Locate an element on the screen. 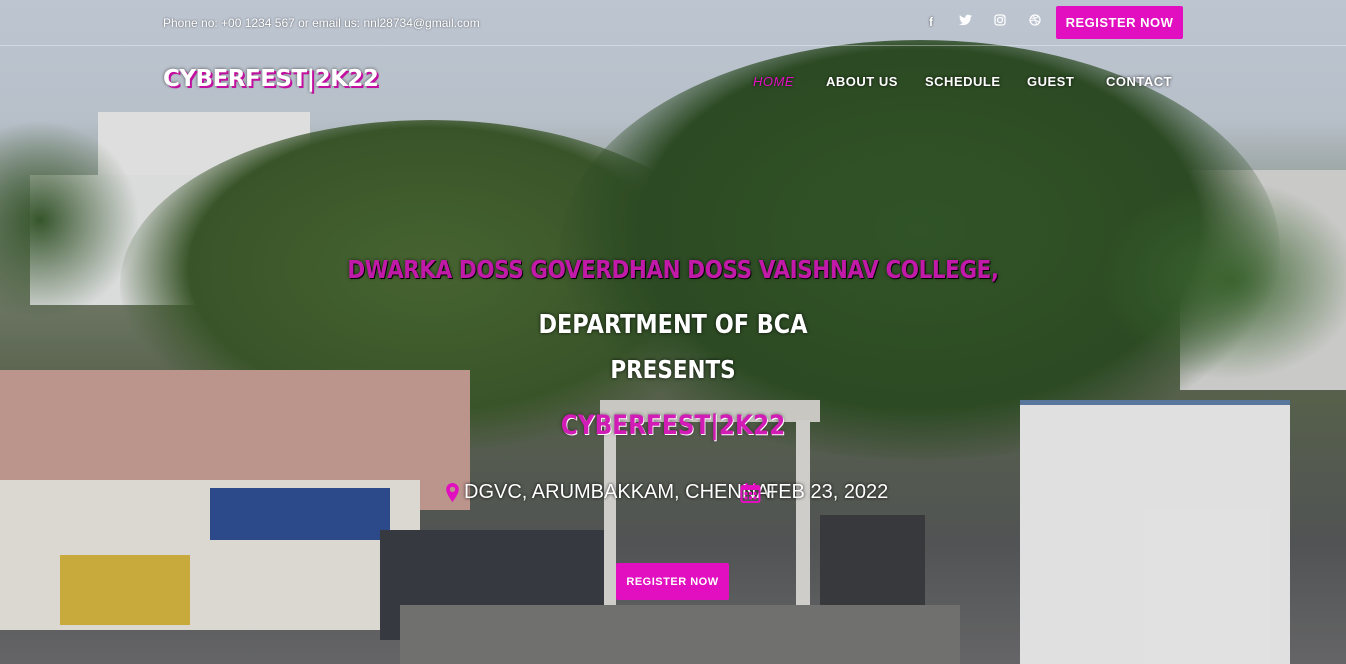  register-now-button-hero: REGISTER NOW is located at coordinates (672, 581).